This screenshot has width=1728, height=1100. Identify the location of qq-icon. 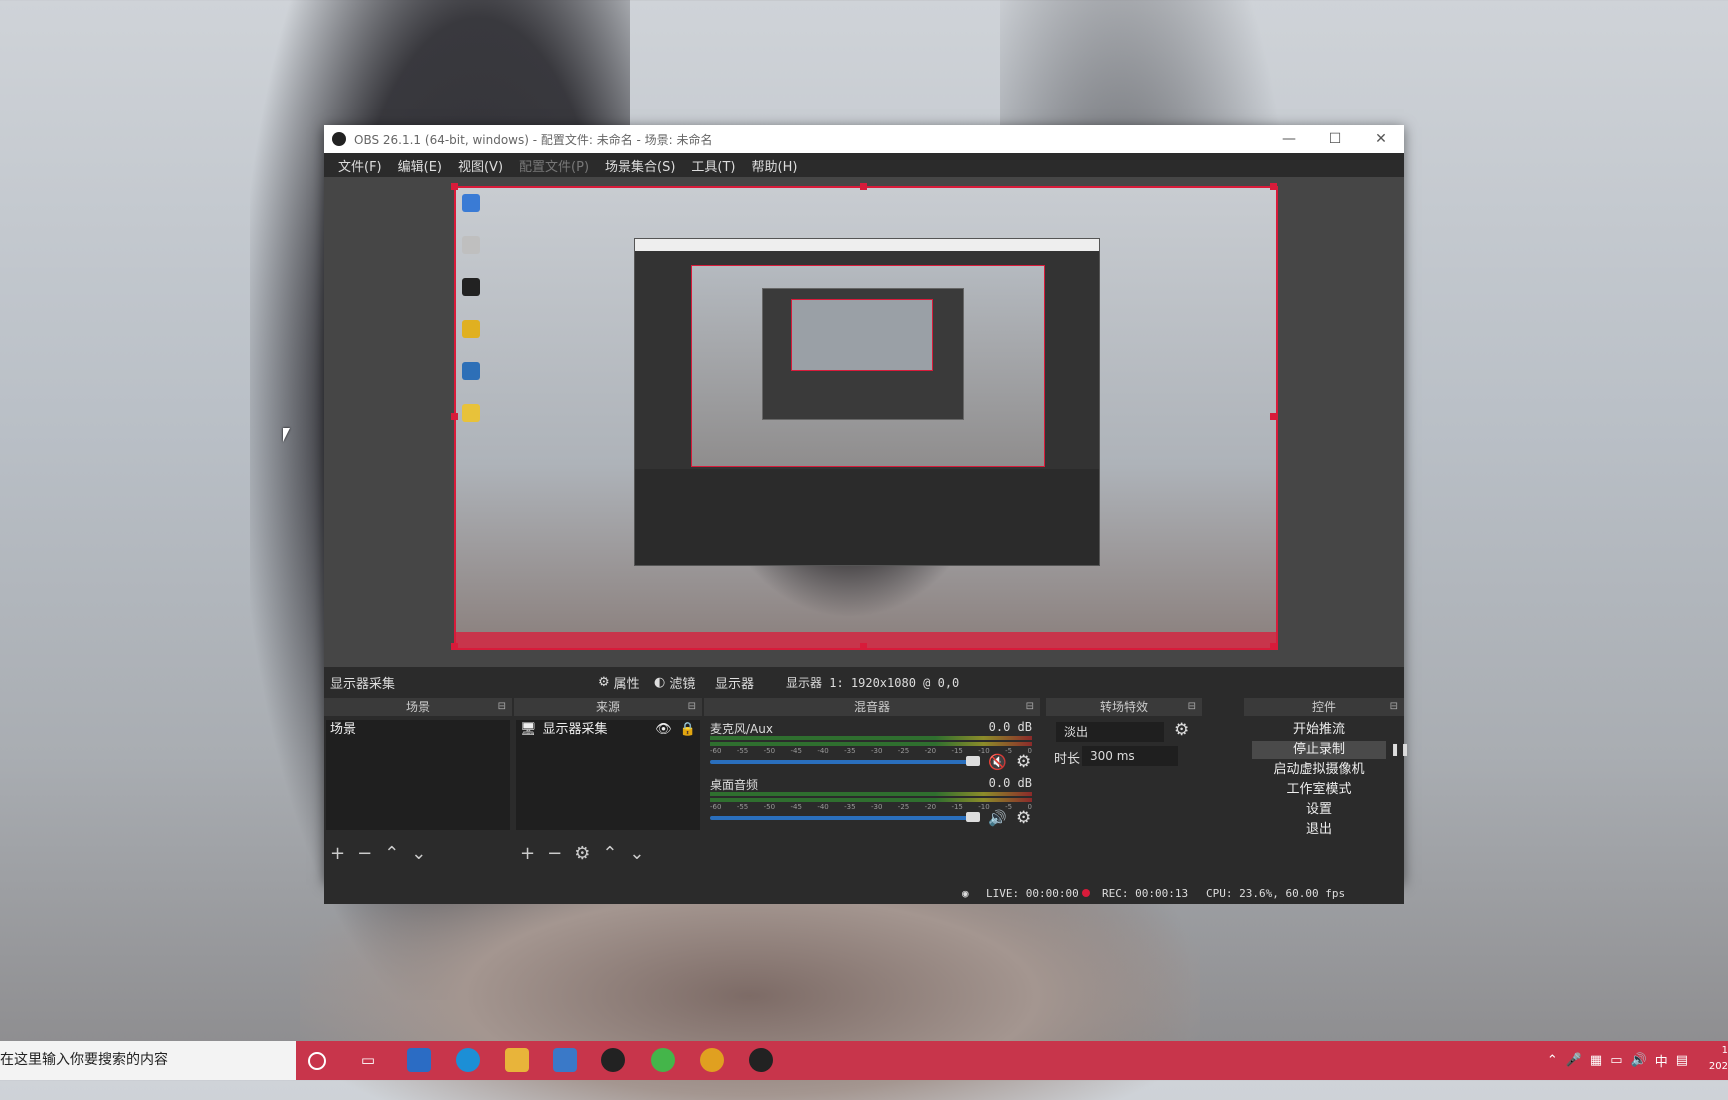
(613, 1060).